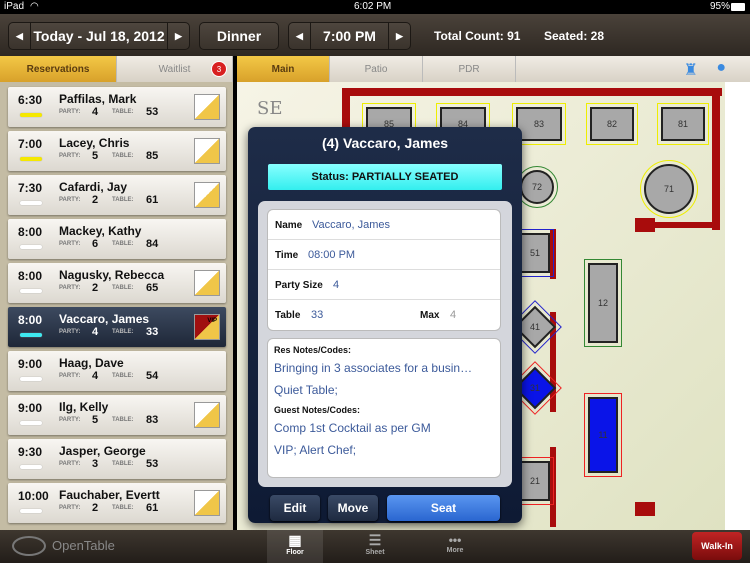  Describe the element at coordinates (239, 36) in the screenshot. I see `shift-button: Dinner` at that location.